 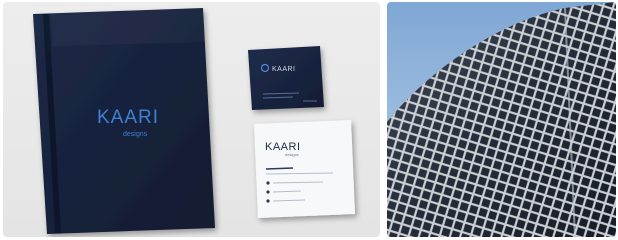 What do you see at coordinates (292, 154) in the screenshot?
I see `light-card-logo-subtext: designs` at bounding box center [292, 154].